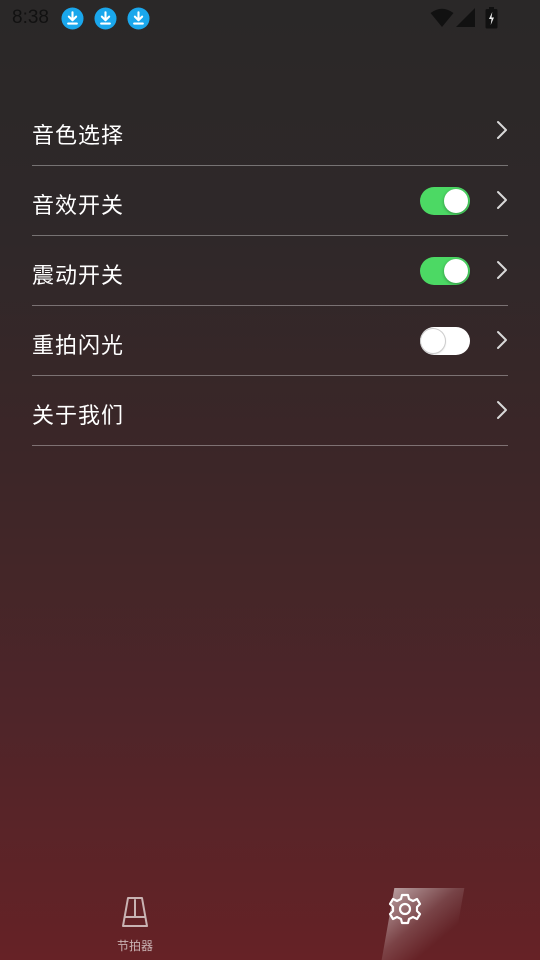  I want to click on tab-metronome: 节拍器, so click(135, 915).